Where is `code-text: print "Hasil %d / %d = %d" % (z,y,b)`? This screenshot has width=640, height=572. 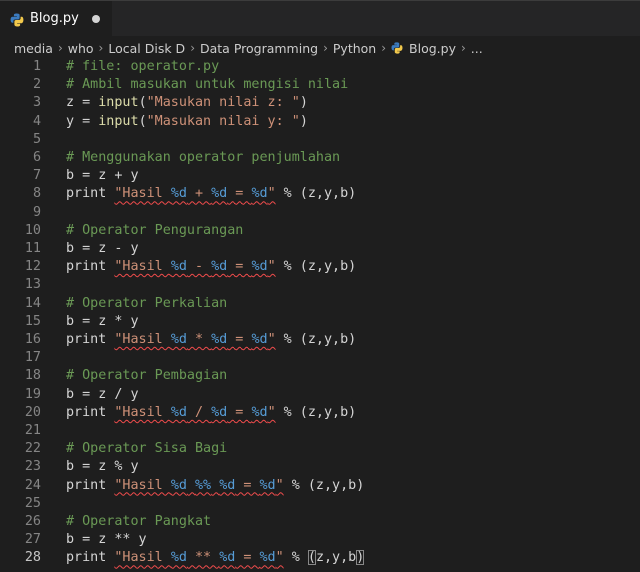
code-text: print "Hasil %d / %d = %d" % (z,y,b) is located at coordinates (211, 413).